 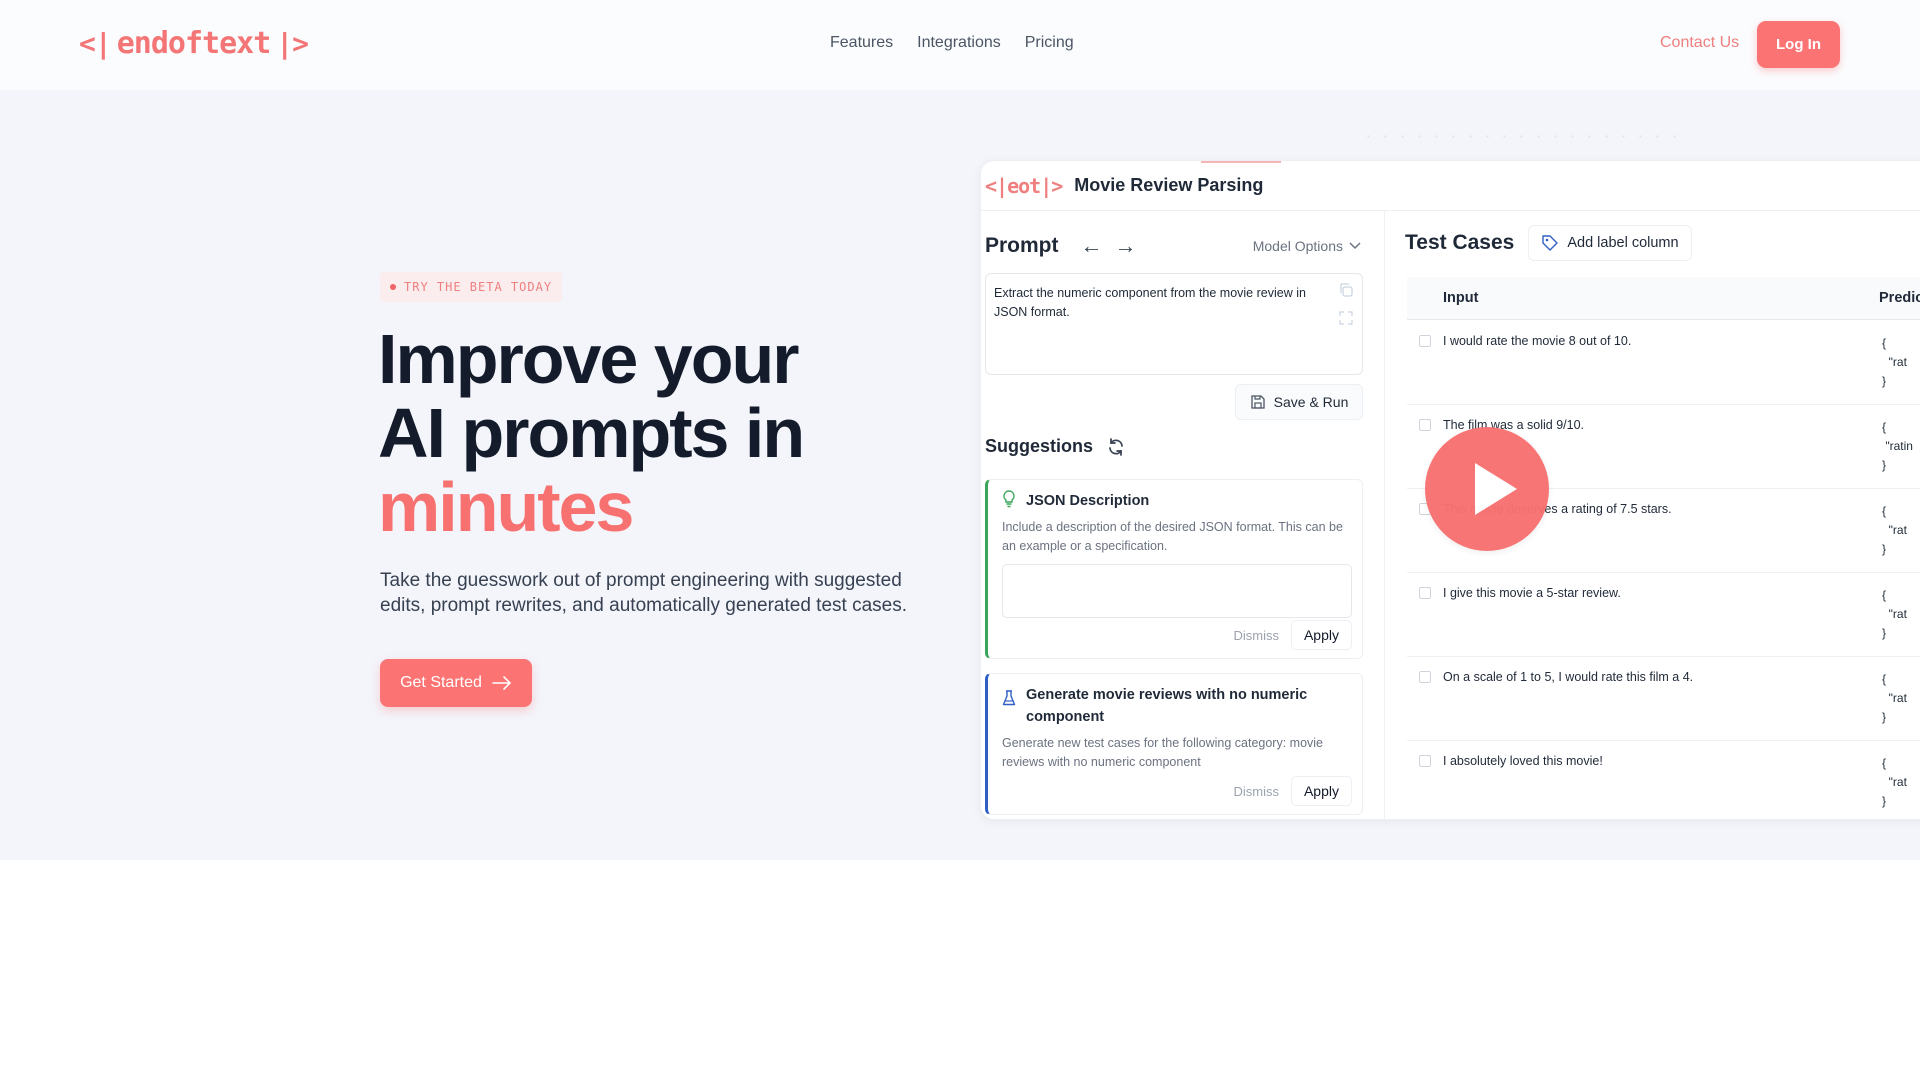 I want to click on play-video-button, so click(x=1487, y=489).